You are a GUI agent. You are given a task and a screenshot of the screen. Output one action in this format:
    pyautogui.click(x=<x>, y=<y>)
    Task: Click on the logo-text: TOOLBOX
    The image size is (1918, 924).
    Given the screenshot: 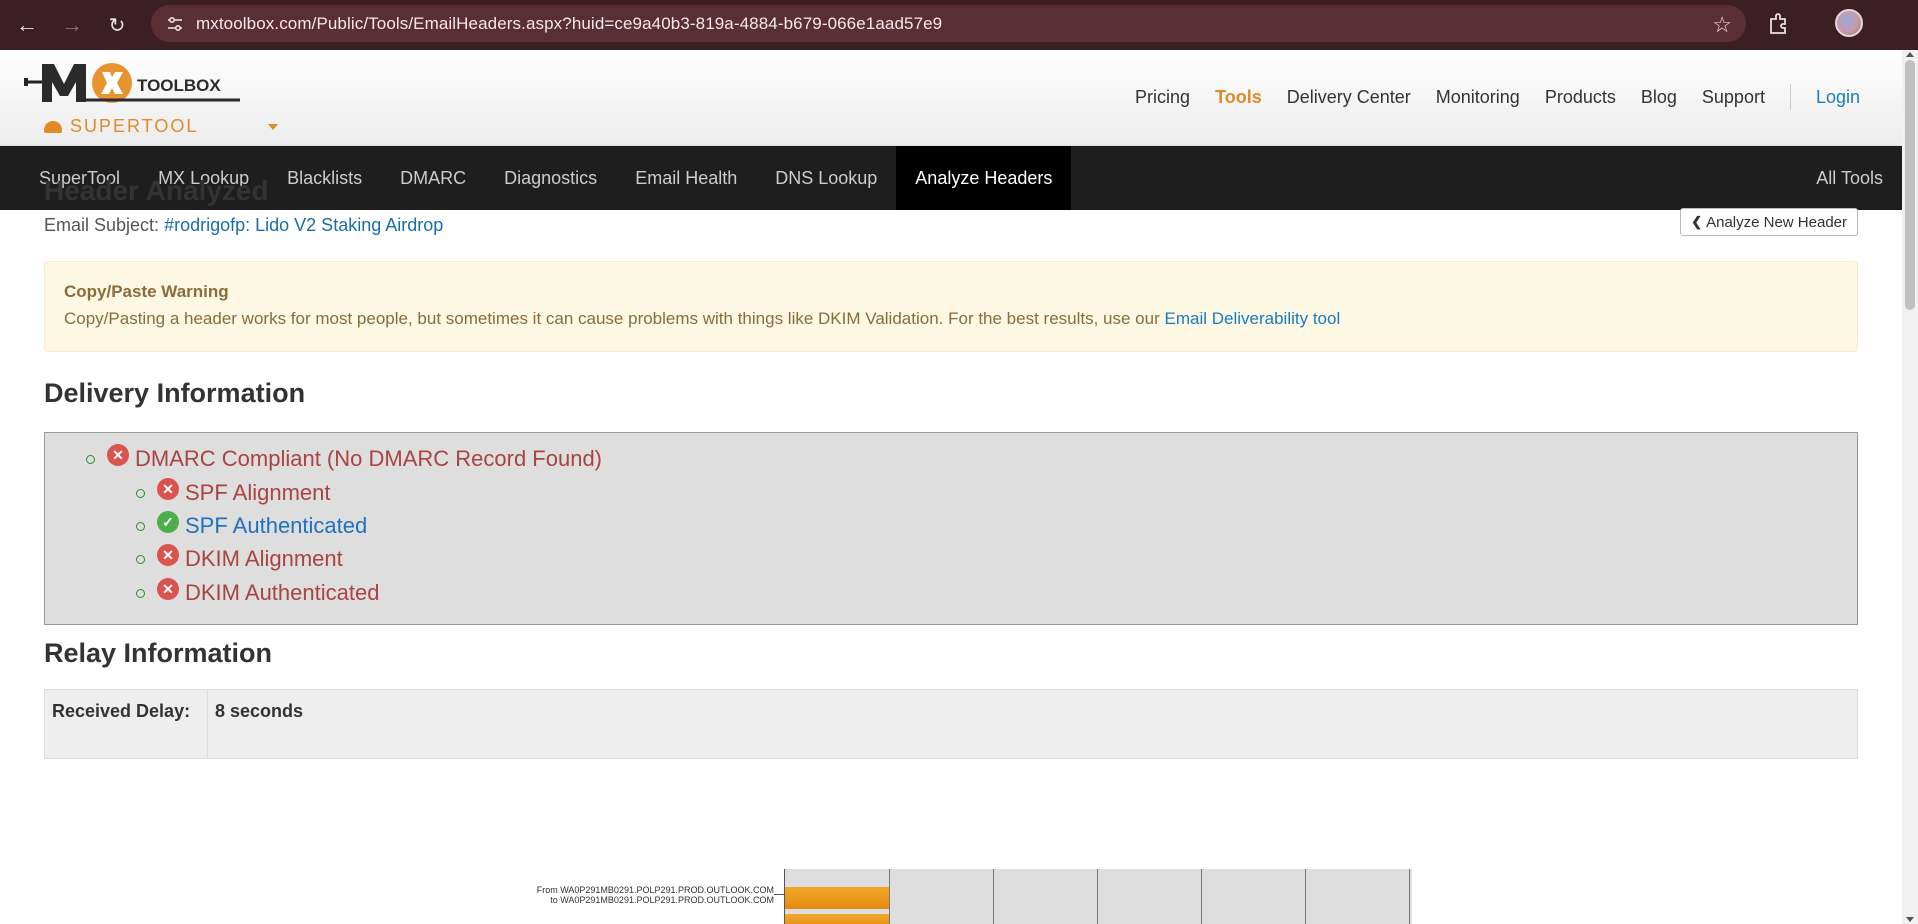 What is the action you would take?
    pyautogui.click(x=179, y=85)
    